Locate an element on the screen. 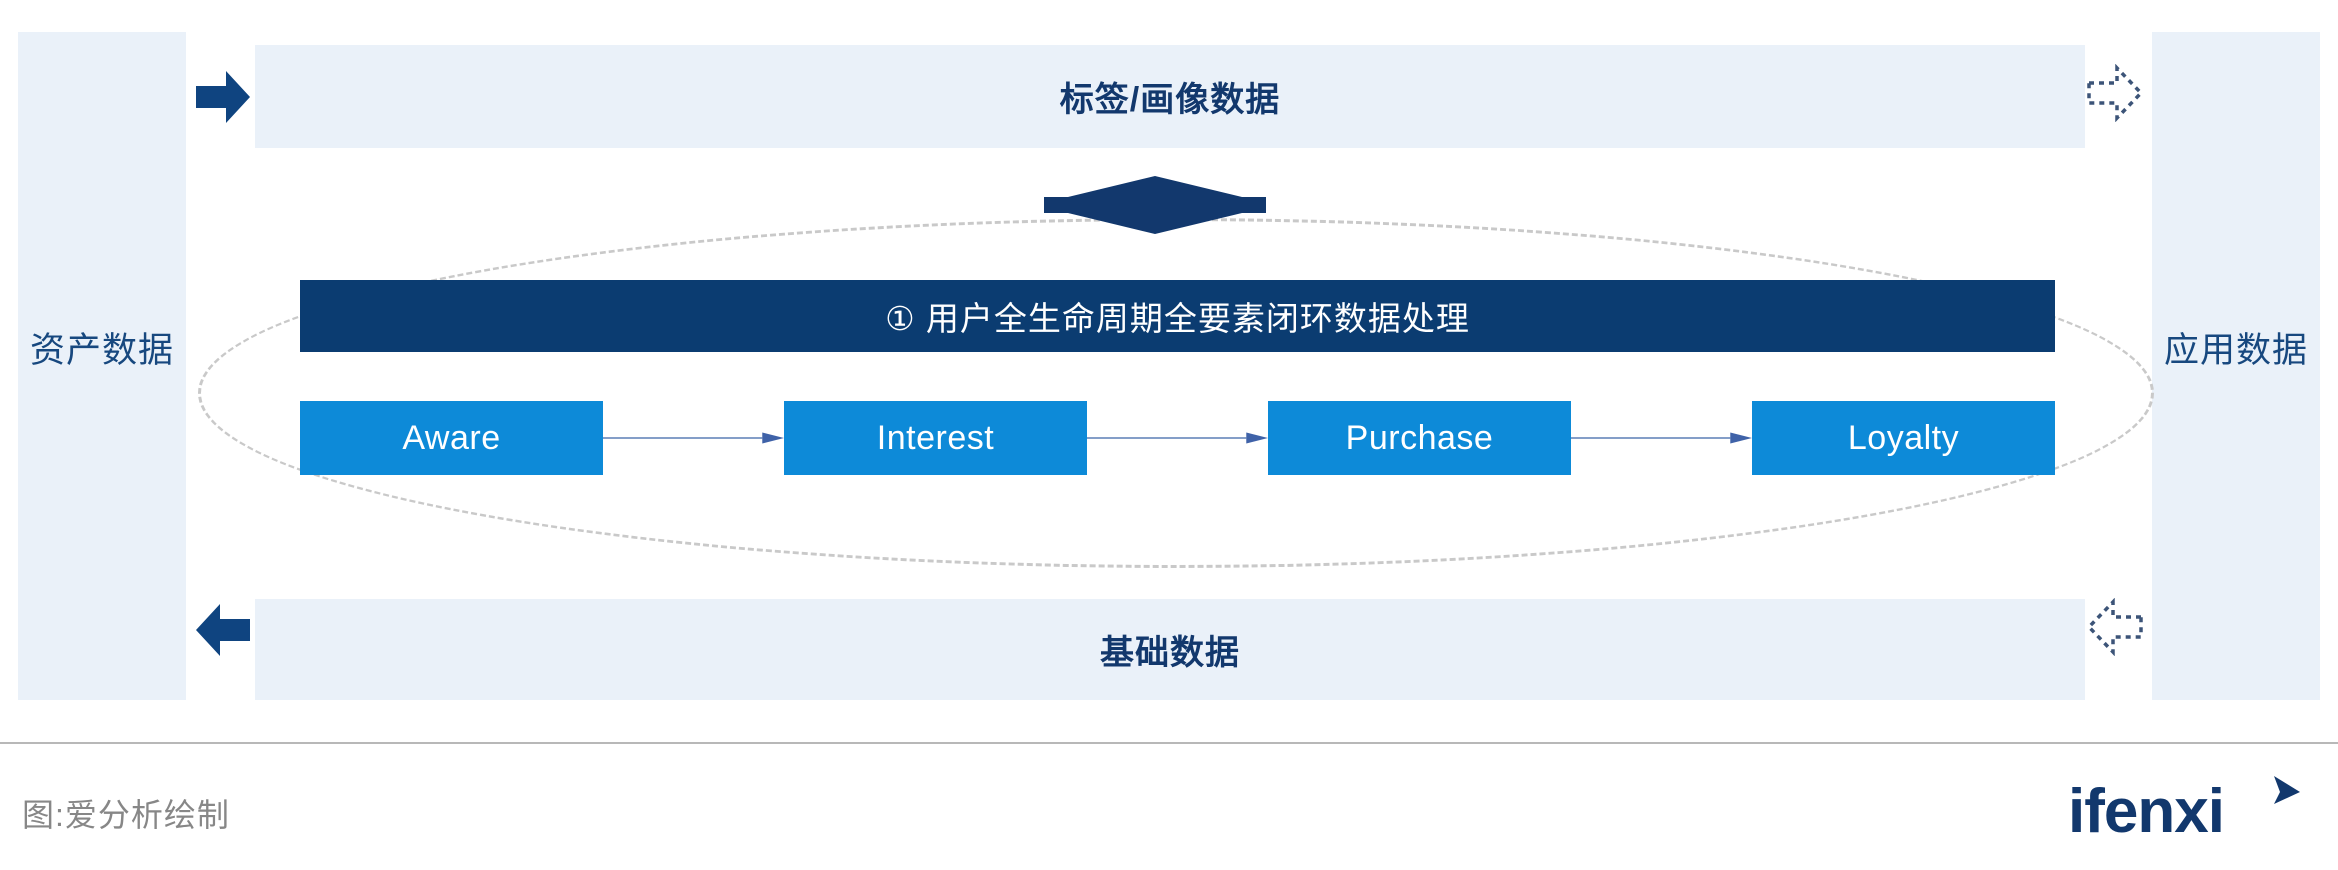 The height and width of the screenshot is (870, 2338). solid-right-arrow-icon is located at coordinates (223, 97).